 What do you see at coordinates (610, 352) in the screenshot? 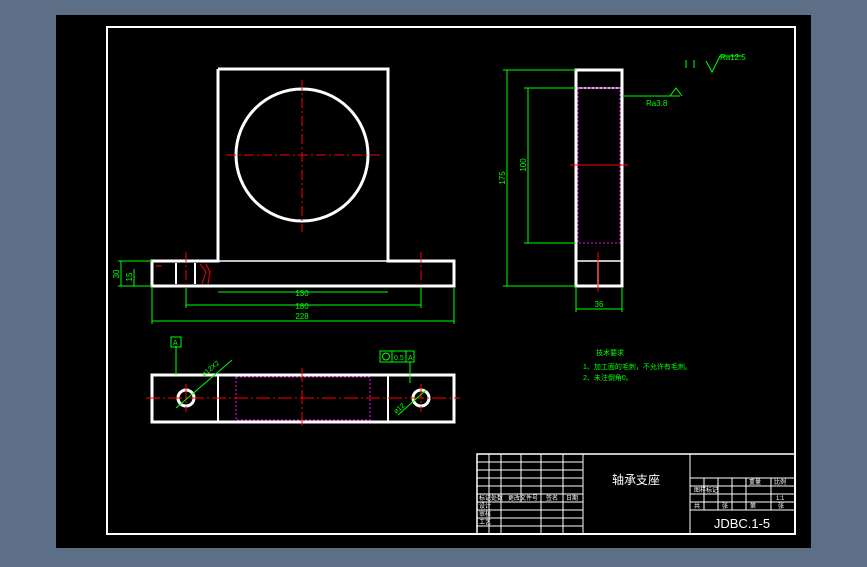
I see `tech-req-title: 技术要求` at bounding box center [610, 352].